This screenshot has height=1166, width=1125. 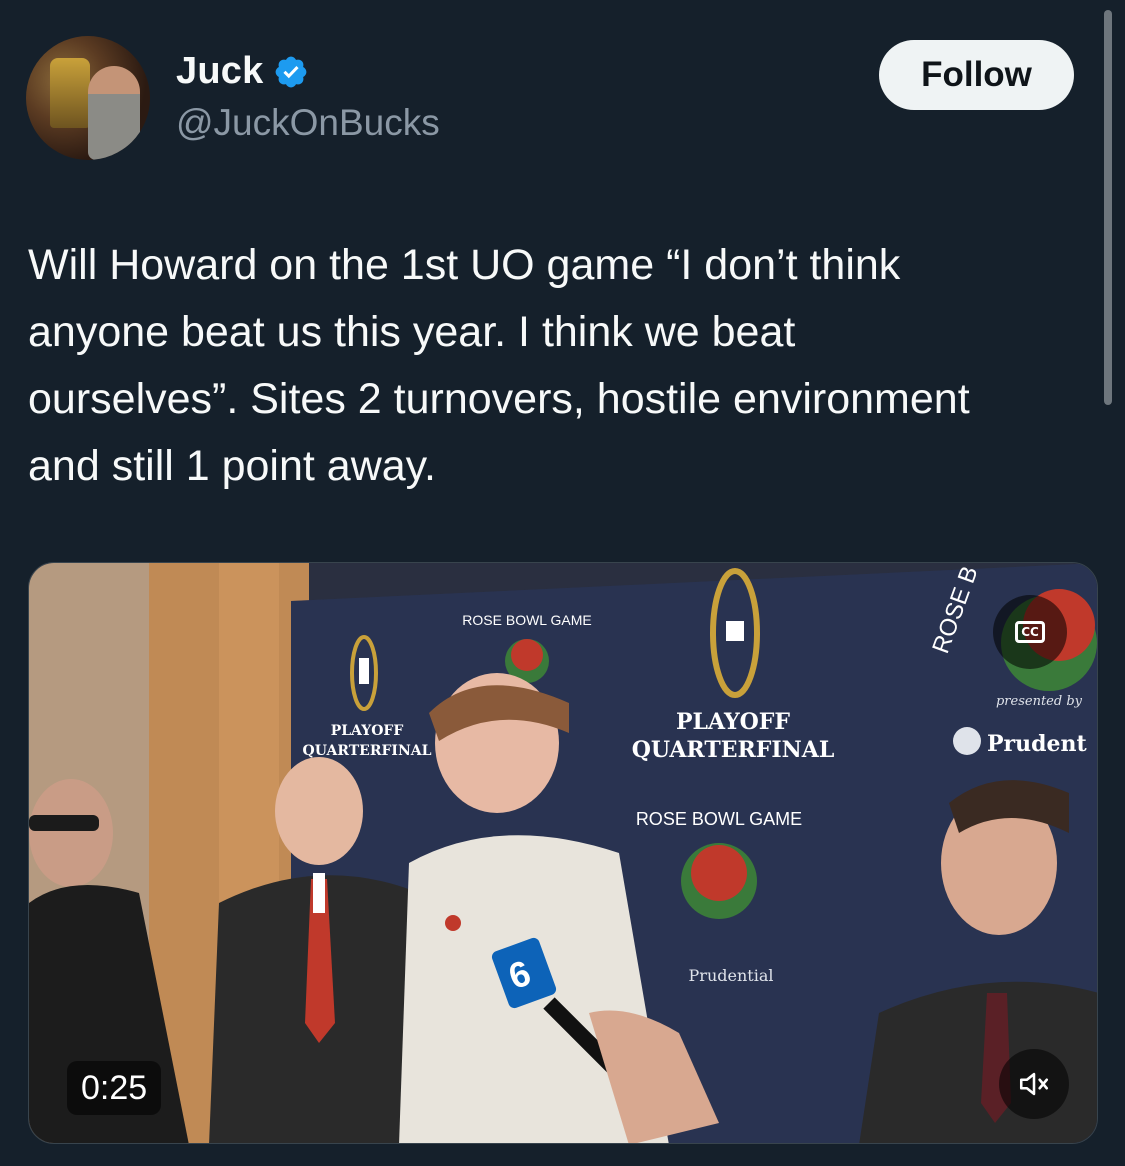 I want to click on backdrop-quarterfinal-left: QUARTERFINAL, so click(x=367, y=751).